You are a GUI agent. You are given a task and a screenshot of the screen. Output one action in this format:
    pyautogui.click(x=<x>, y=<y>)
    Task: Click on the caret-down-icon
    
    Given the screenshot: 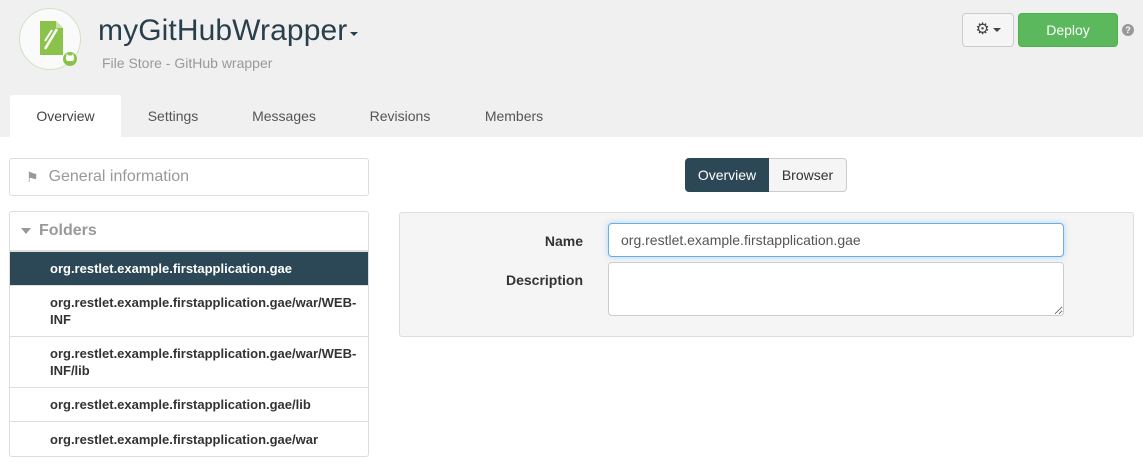 What is the action you would take?
    pyautogui.click(x=26, y=231)
    